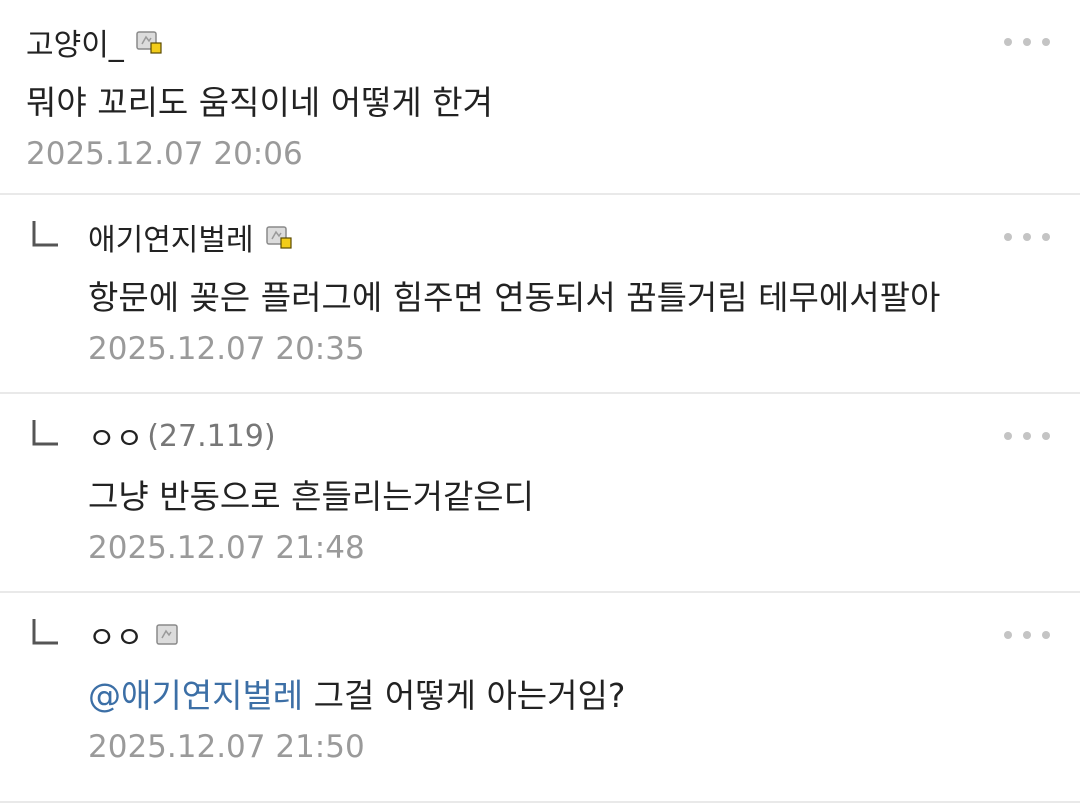 The height and width of the screenshot is (811, 1080). I want to click on comment-body: 뭐야 꼬리도 움직이네 어떻게 한겨, so click(259, 100).